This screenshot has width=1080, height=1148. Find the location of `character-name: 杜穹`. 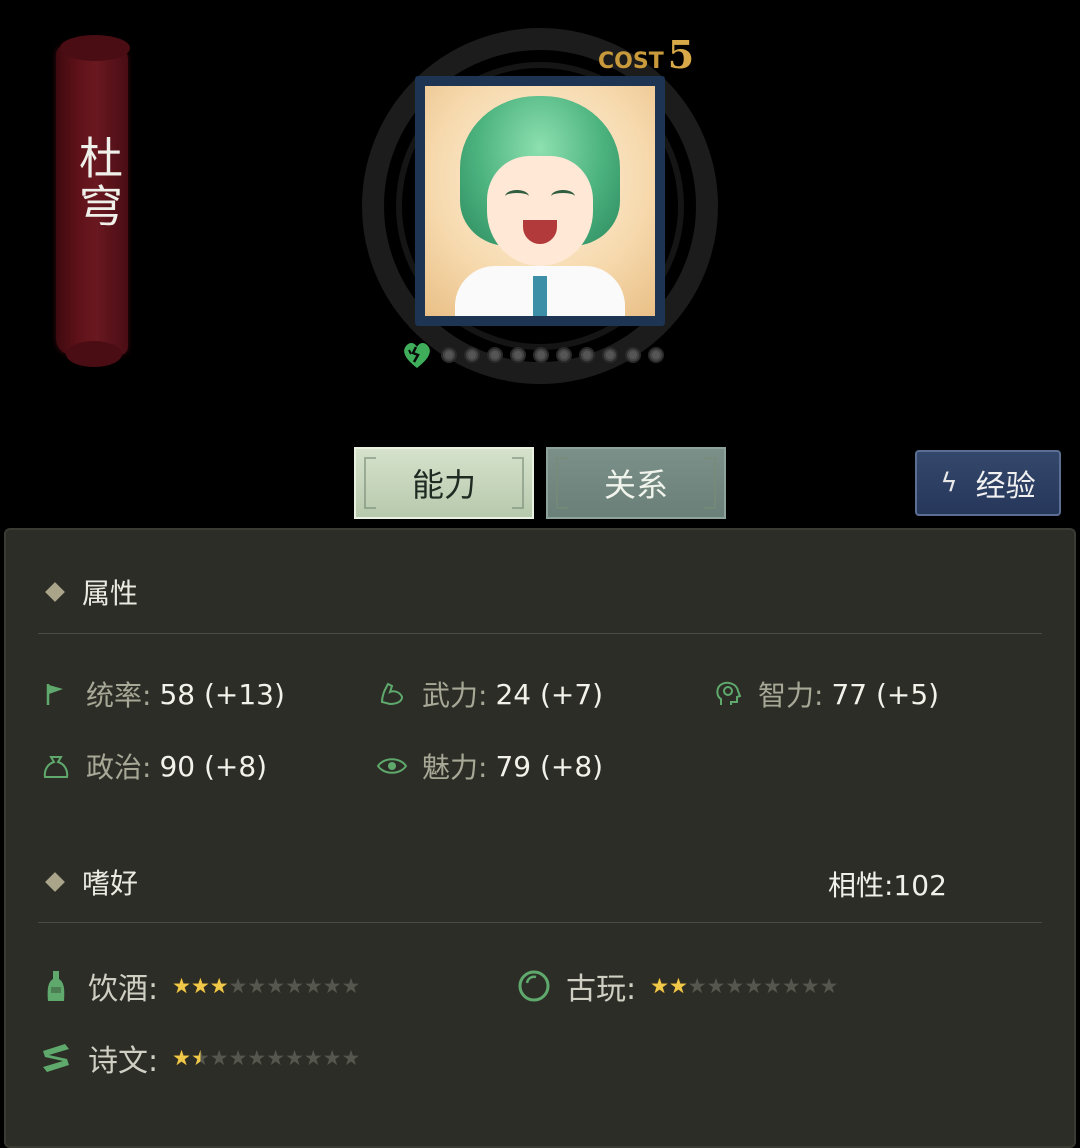

character-name: 杜穹 is located at coordinates (96, 183).